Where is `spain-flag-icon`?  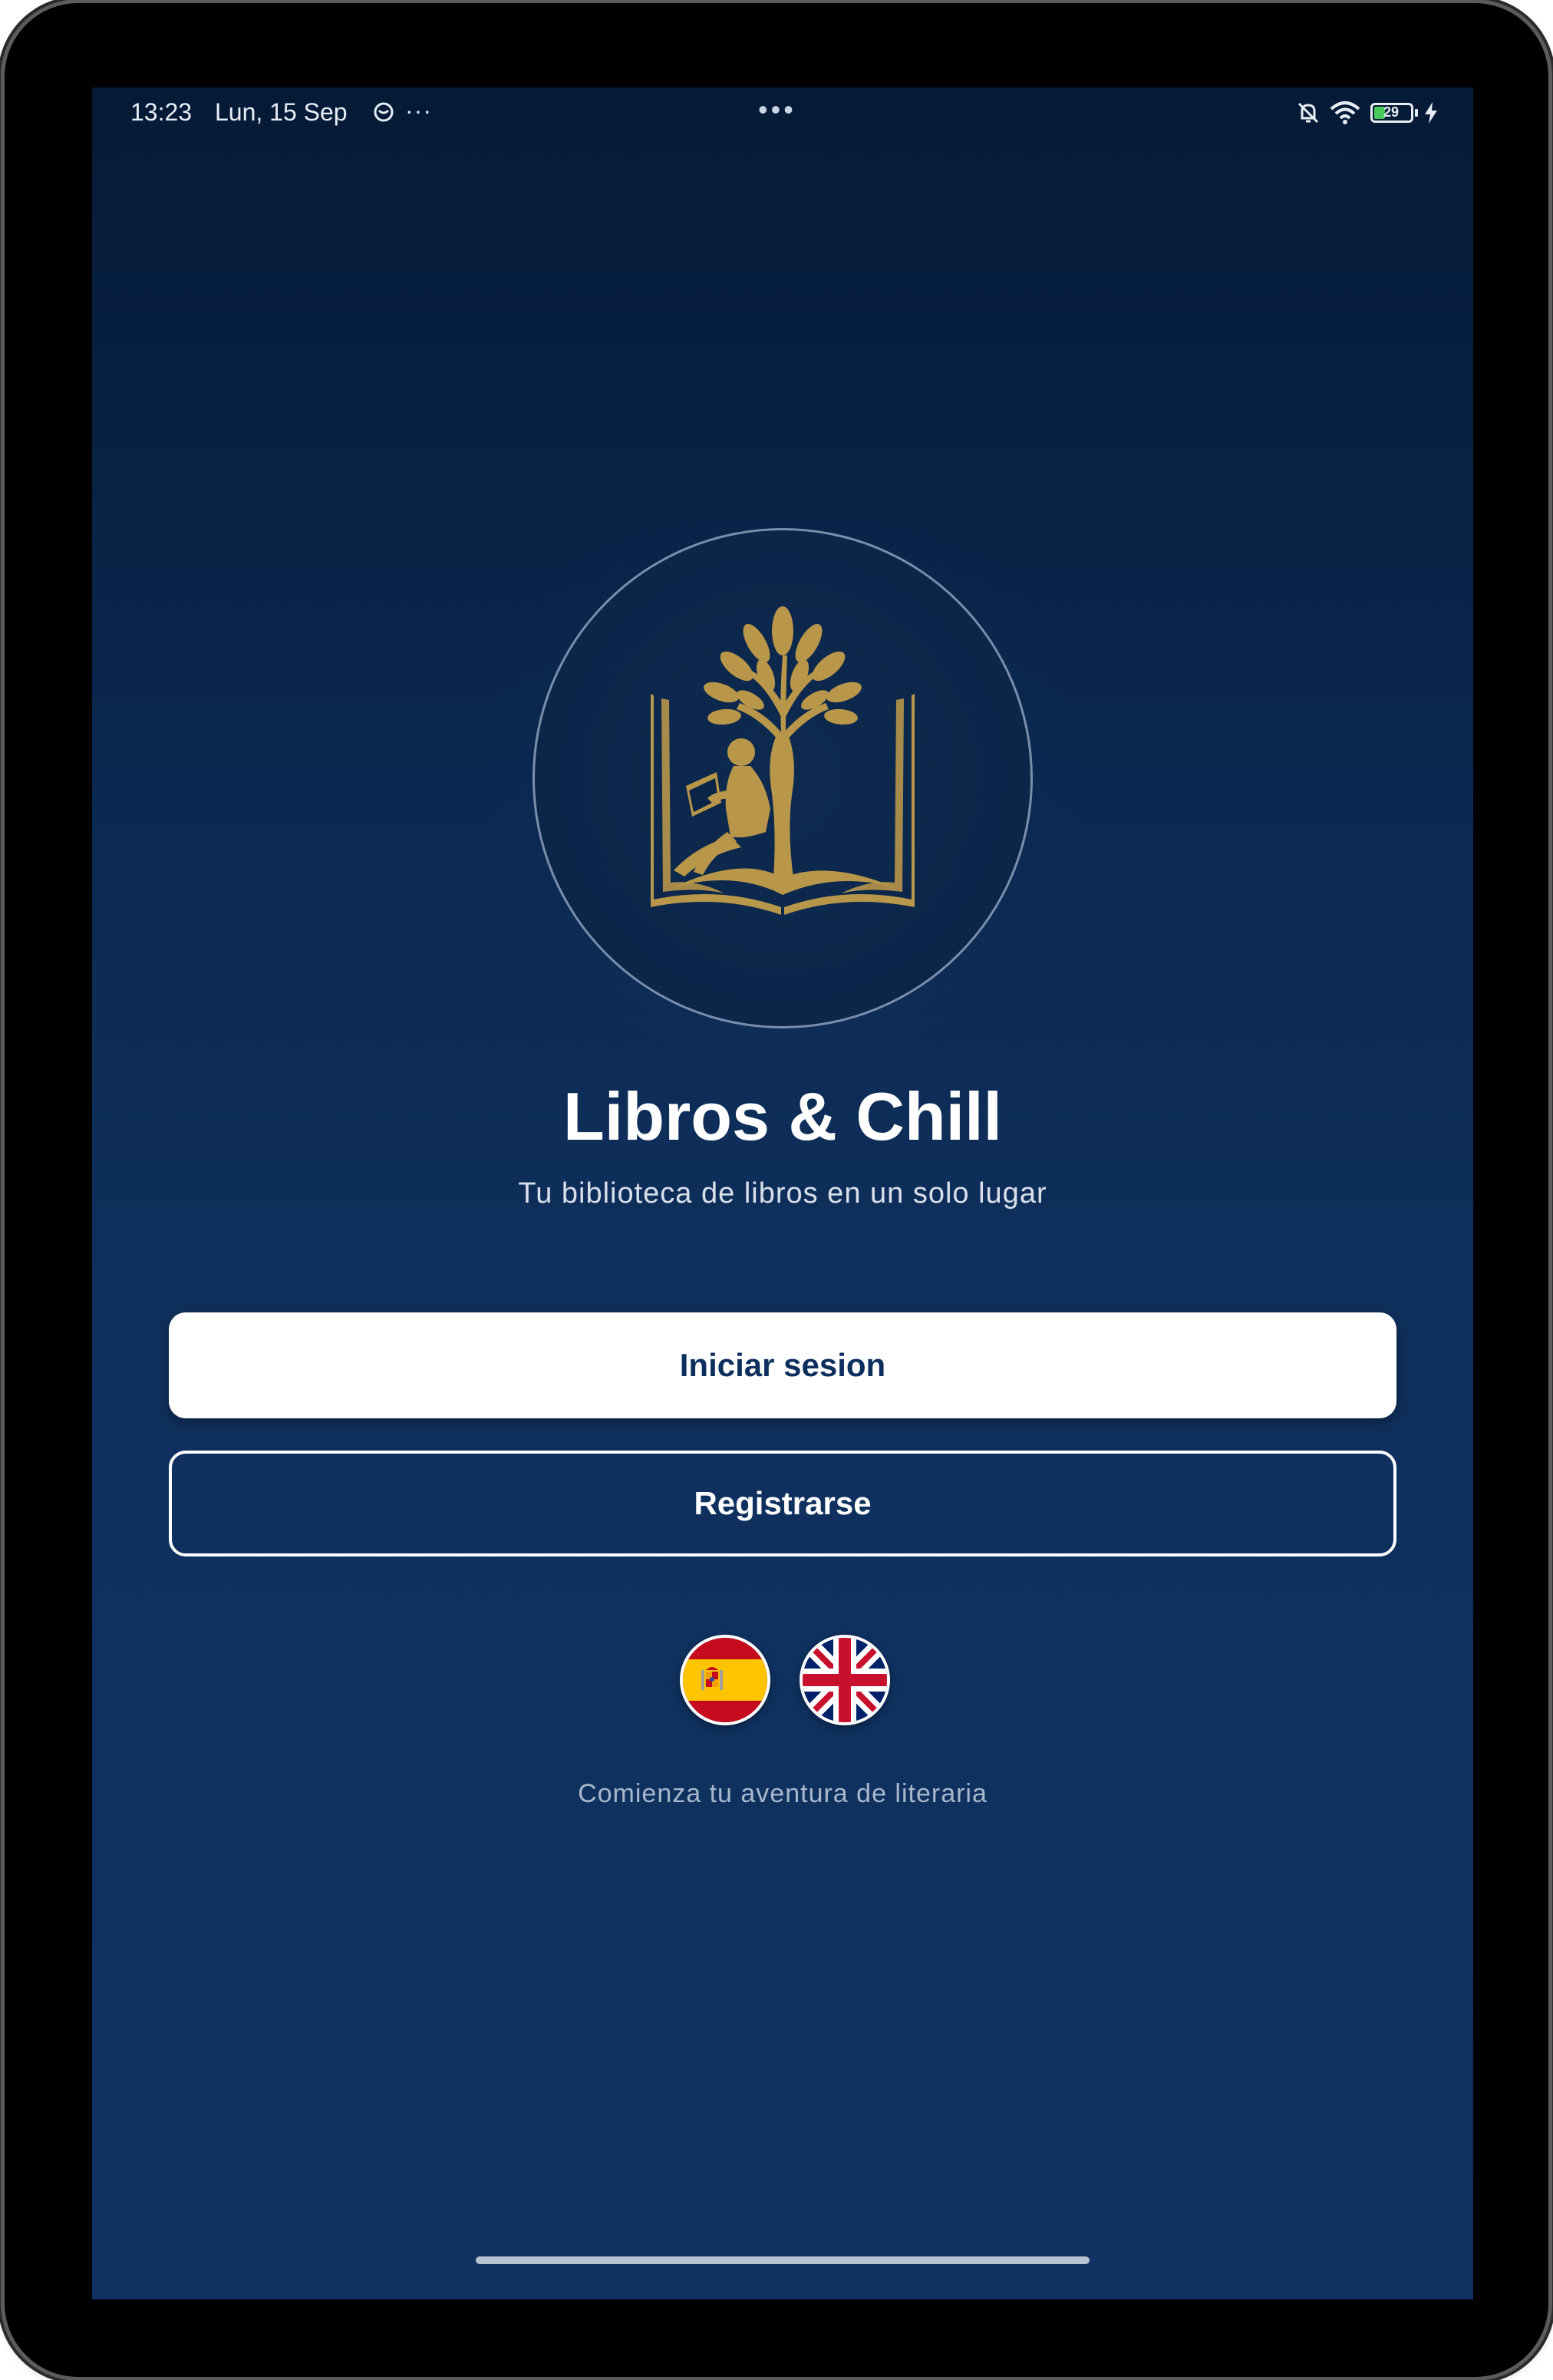 spain-flag-icon is located at coordinates (725, 1680).